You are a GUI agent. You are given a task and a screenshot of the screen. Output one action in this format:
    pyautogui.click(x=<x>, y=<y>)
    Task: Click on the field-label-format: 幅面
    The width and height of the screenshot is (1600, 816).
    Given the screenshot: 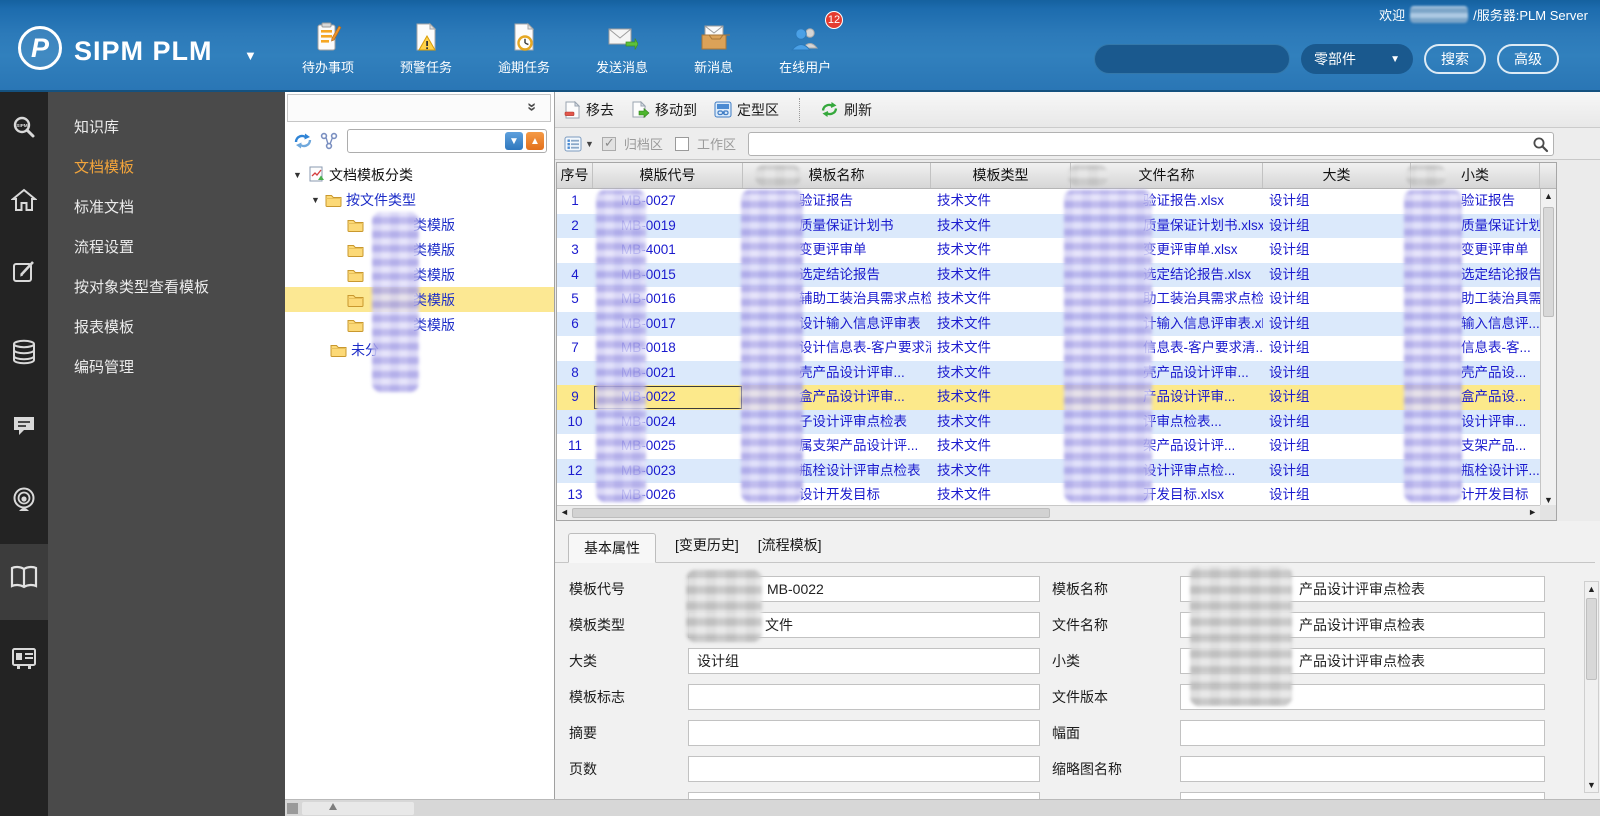 What is the action you would take?
    pyautogui.click(x=1066, y=733)
    